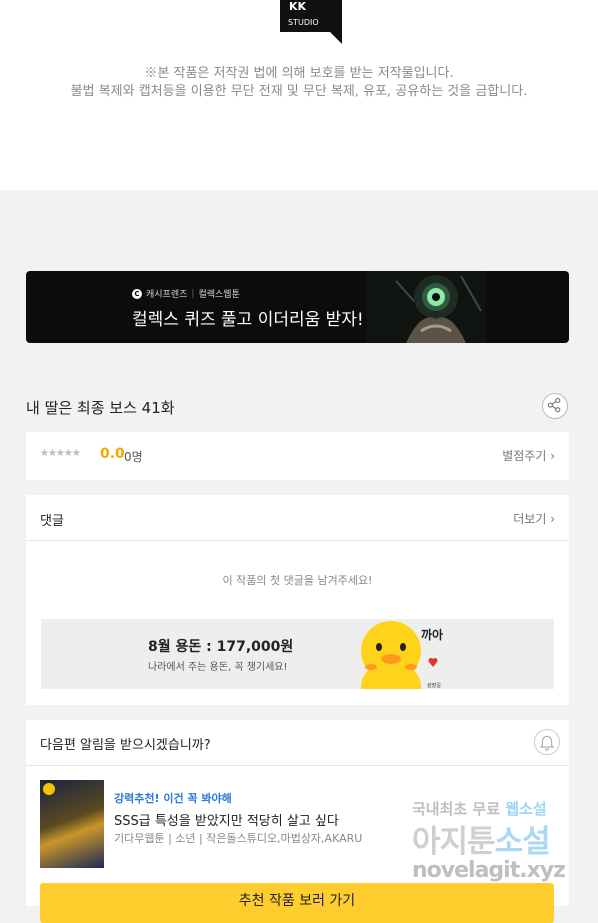 This screenshot has height=923, width=598. What do you see at coordinates (100, 408) in the screenshot?
I see `episode-title: 내 딸은 최종 보스 41화` at bounding box center [100, 408].